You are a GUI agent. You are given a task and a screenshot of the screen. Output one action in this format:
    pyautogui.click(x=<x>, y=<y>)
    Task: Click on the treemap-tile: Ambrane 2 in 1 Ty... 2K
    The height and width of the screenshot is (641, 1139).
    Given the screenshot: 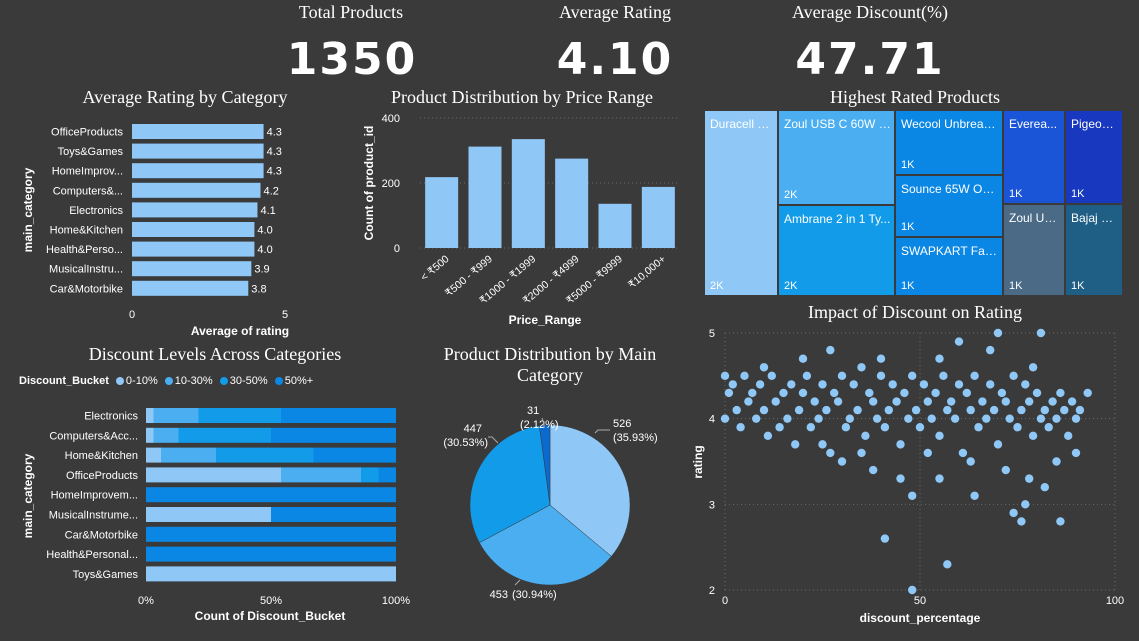 What is the action you would take?
    pyautogui.click(x=836, y=250)
    